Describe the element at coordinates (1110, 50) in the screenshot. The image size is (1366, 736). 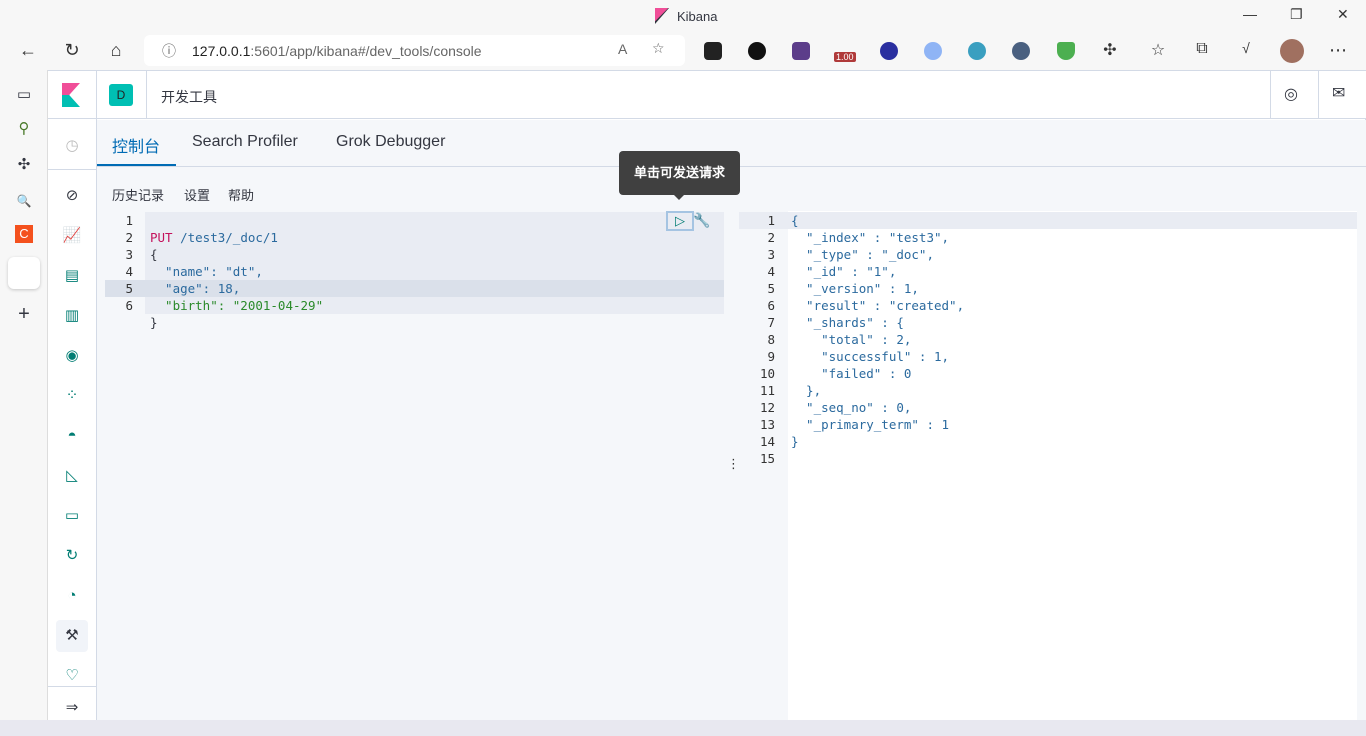
I see `extensions-icon: ✣` at that location.